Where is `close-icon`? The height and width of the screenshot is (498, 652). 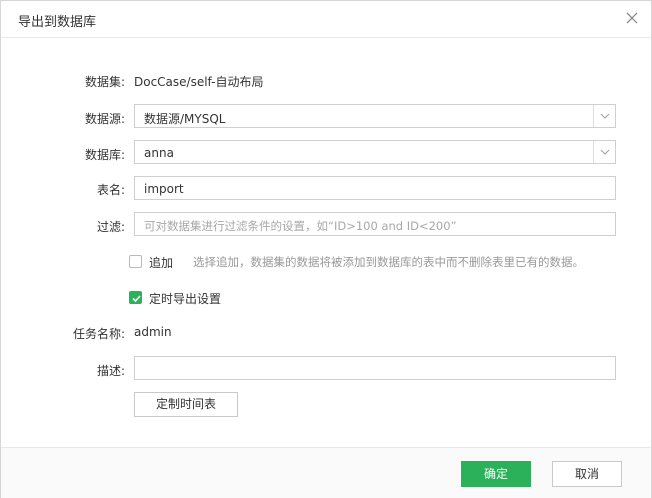 close-icon is located at coordinates (632, 18).